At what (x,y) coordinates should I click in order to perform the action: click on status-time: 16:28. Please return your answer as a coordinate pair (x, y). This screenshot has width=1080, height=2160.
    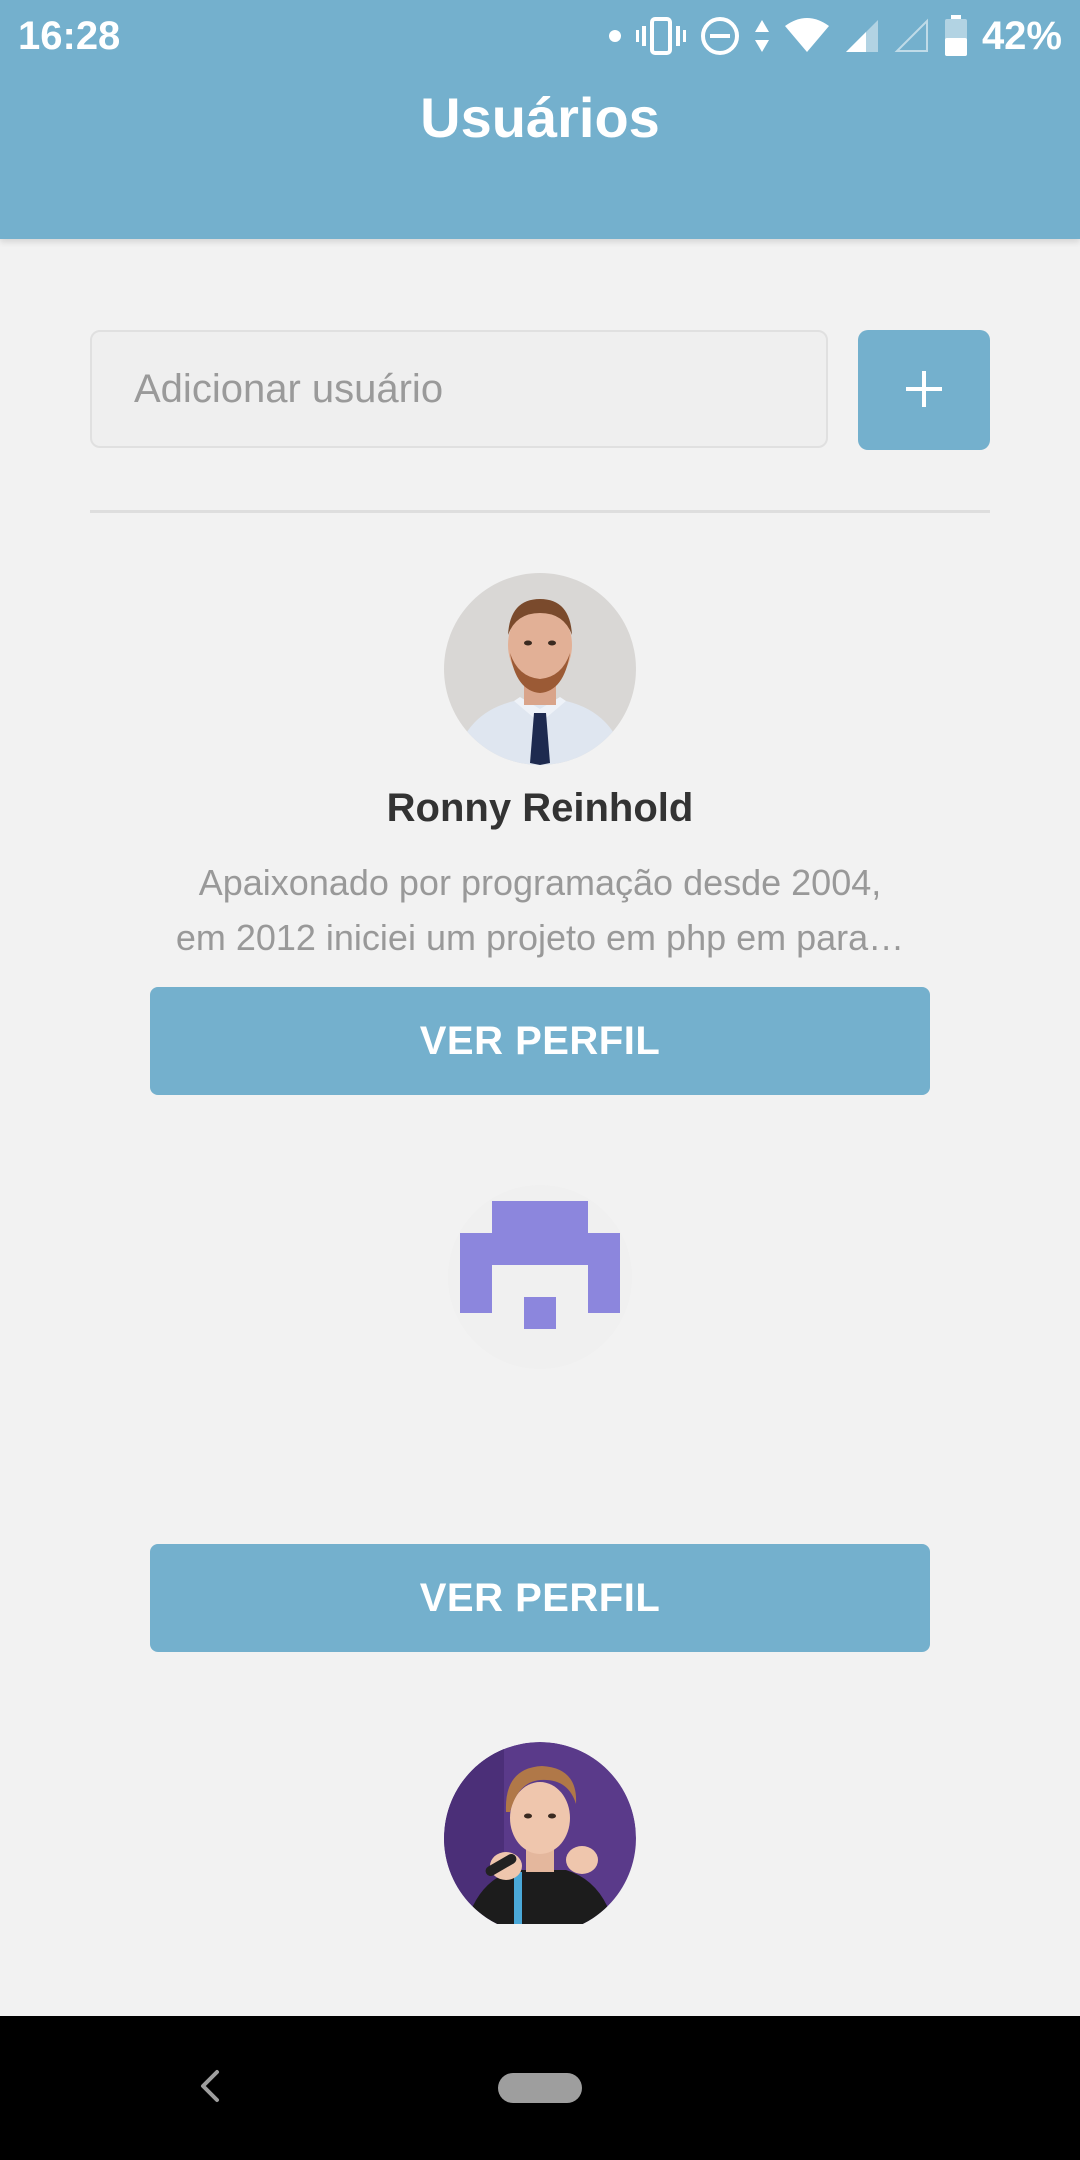
    Looking at the image, I should click on (69, 36).